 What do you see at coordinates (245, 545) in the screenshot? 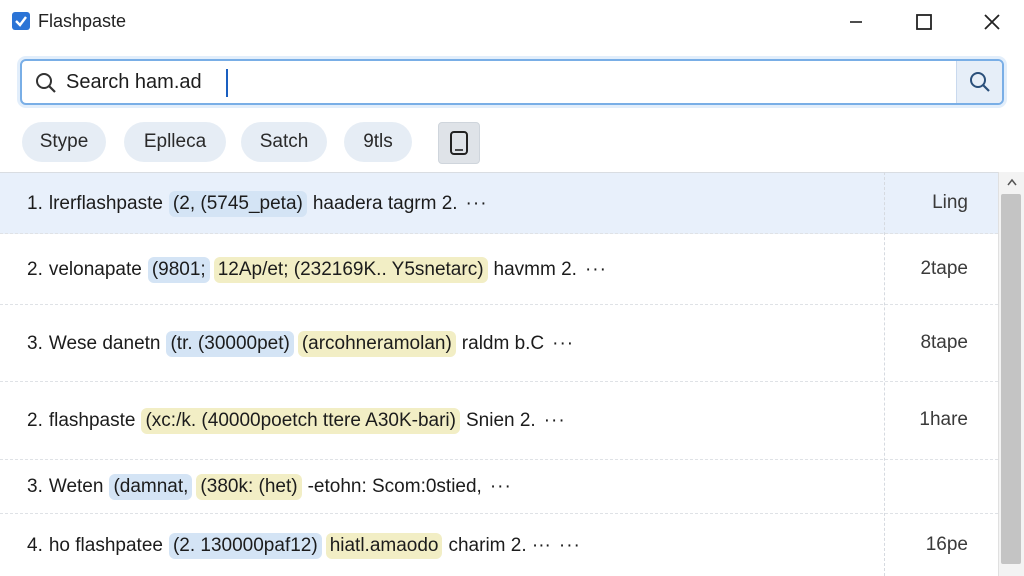
I see `list-item-tag: (2. 130000paf12)` at bounding box center [245, 545].